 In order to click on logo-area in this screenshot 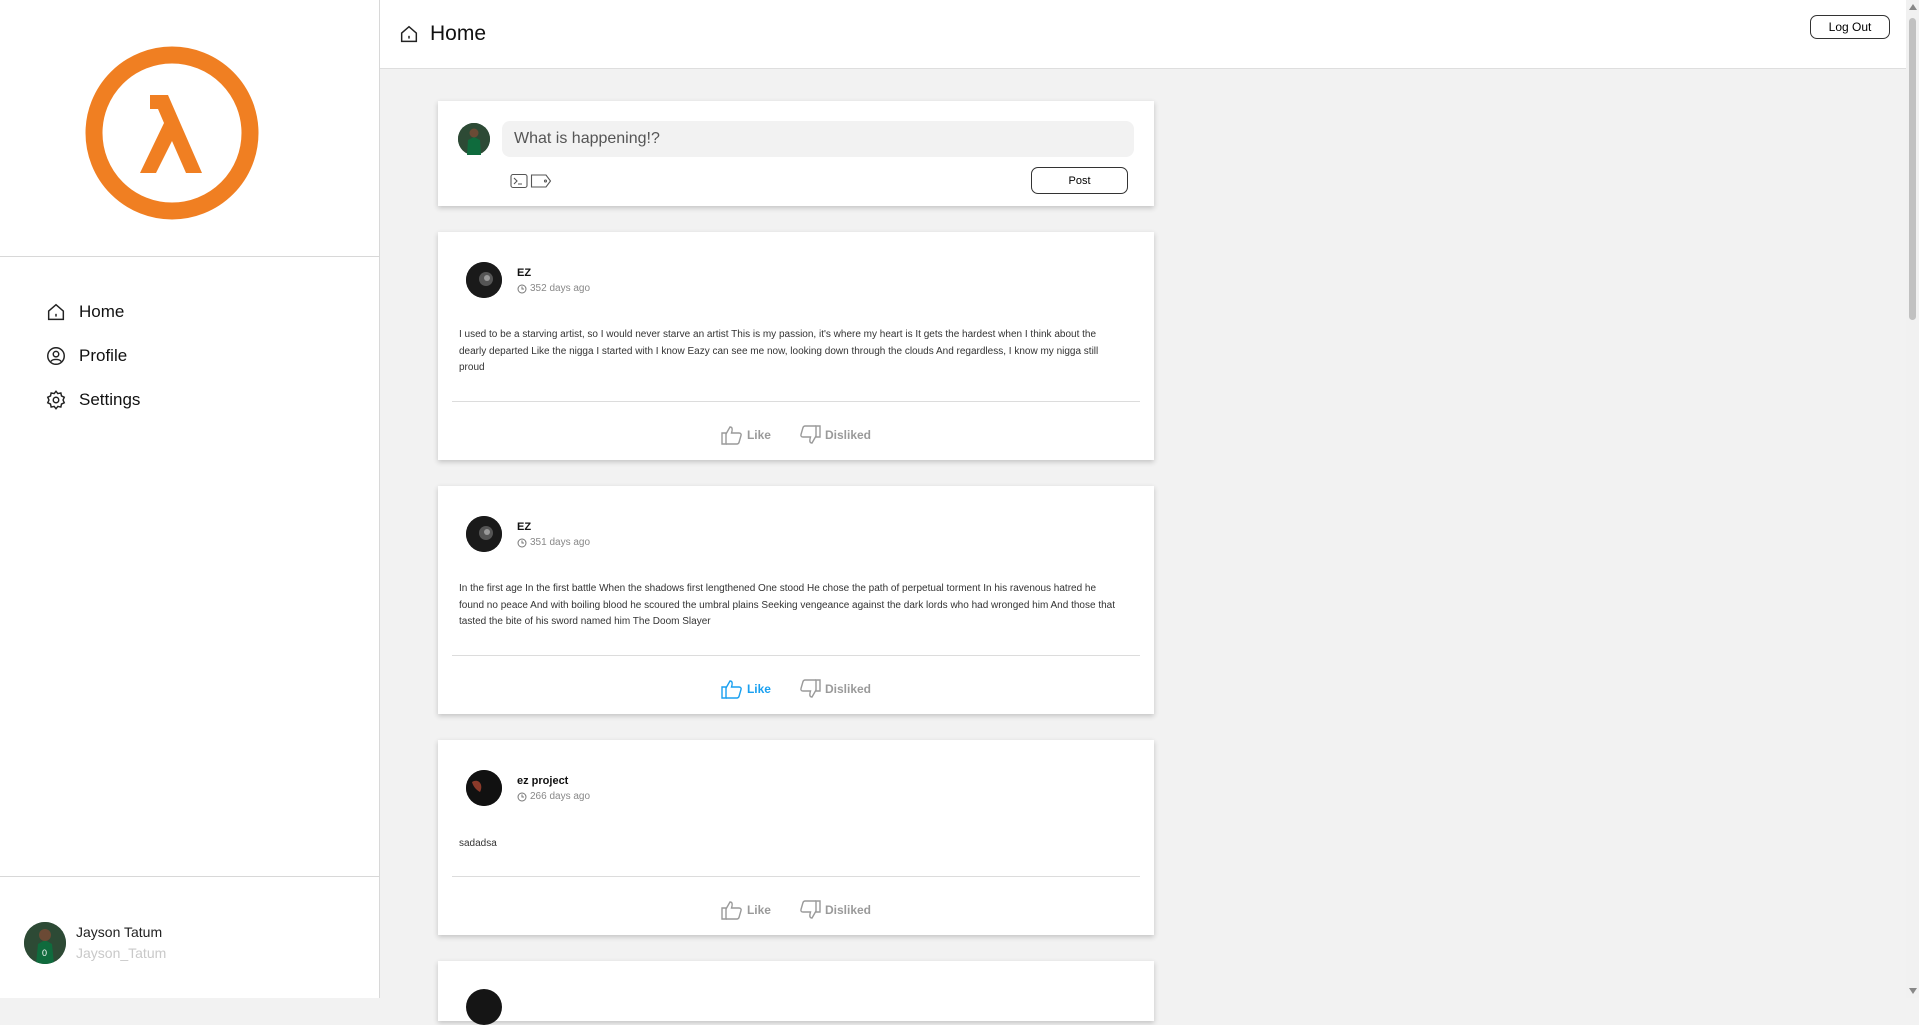, I will do `click(189, 128)`.